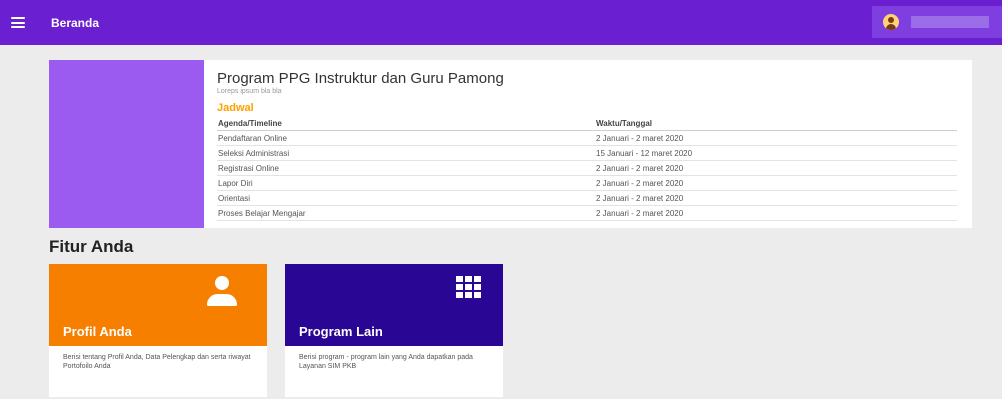  What do you see at coordinates (950, 22) in the screenshot?
I see `user-name-redacted` at bounding box center [950, 22].